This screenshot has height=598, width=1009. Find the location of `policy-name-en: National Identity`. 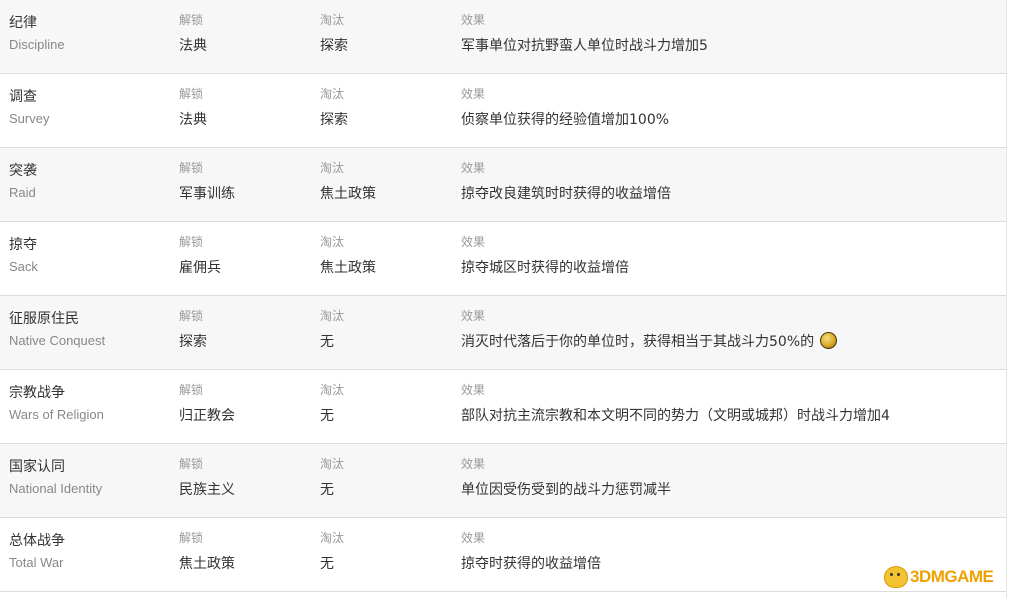

policy-name-en: National Identity is located at coordinates (56, 488).